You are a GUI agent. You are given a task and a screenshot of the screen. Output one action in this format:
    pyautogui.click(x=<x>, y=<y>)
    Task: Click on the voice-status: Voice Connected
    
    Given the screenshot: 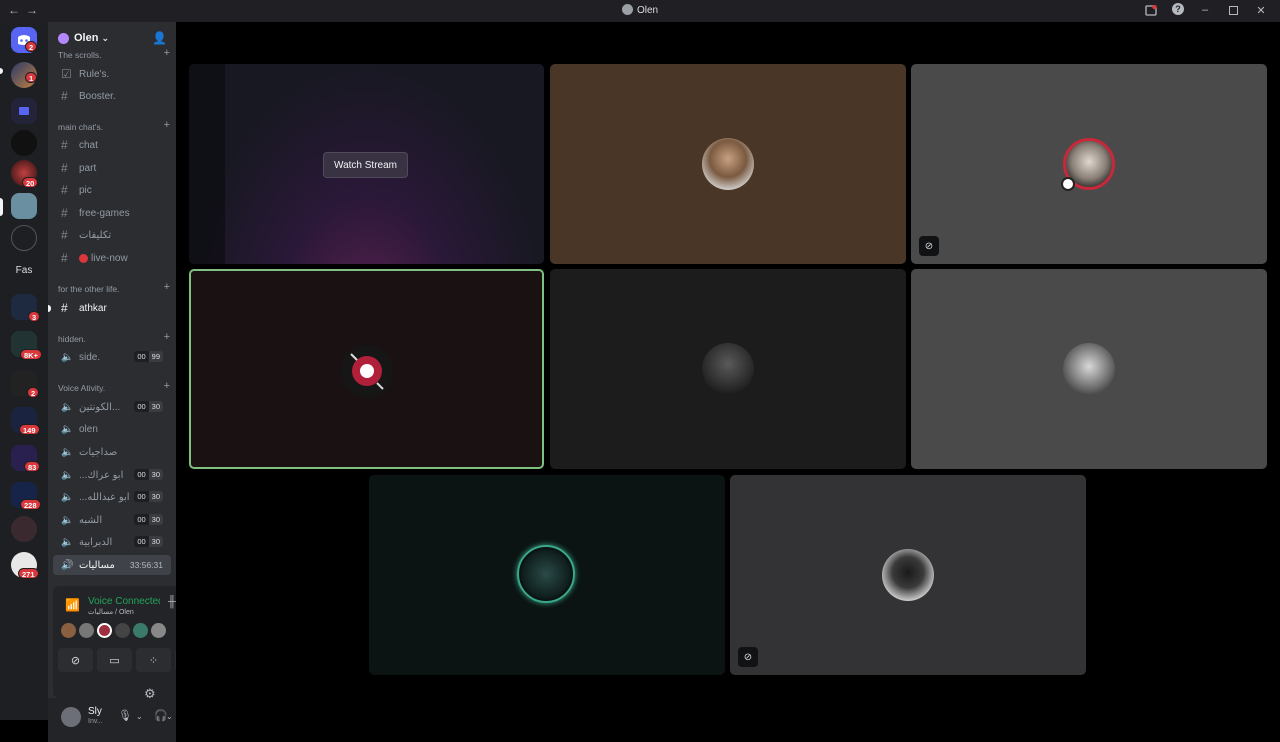 What is the action you would take?
    pyautogui.click(x=124, y=601)
    